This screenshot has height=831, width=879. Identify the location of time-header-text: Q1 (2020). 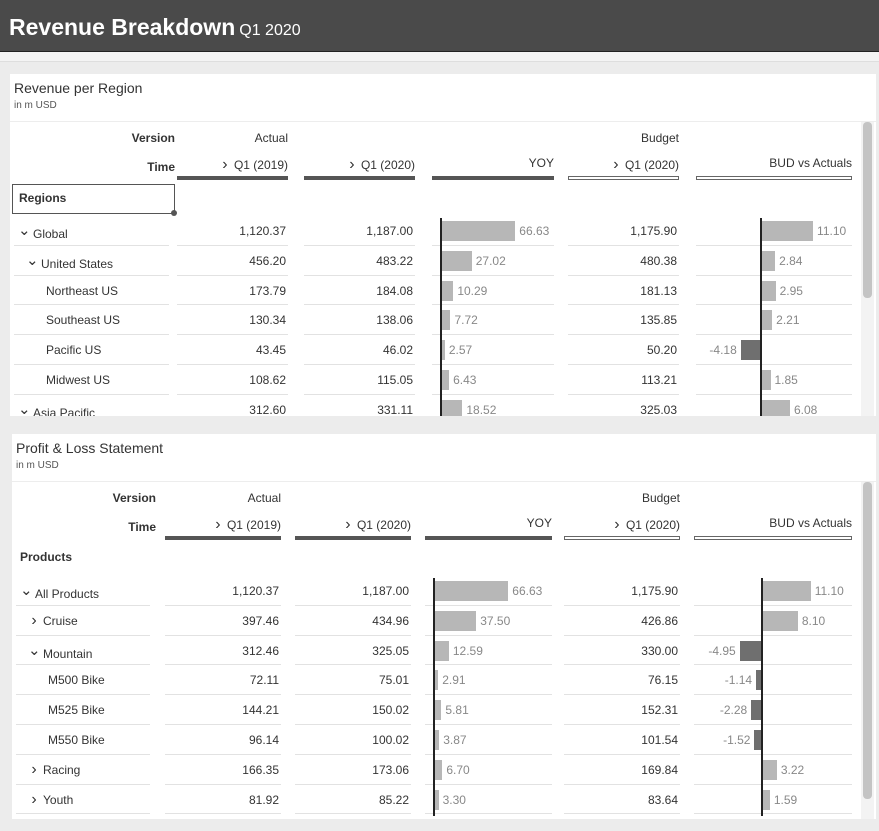
(387, 165).